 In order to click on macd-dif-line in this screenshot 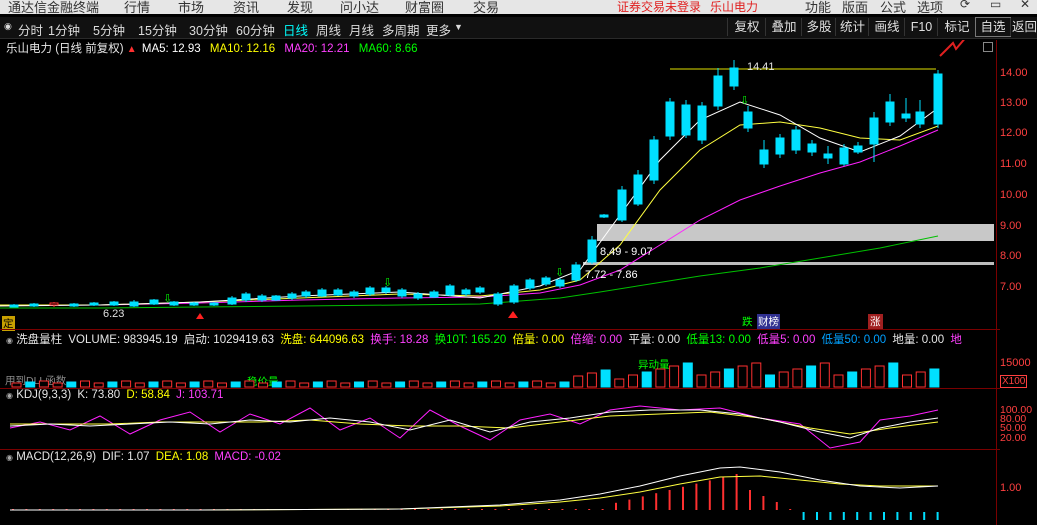, I will do `click(474, 488)`.